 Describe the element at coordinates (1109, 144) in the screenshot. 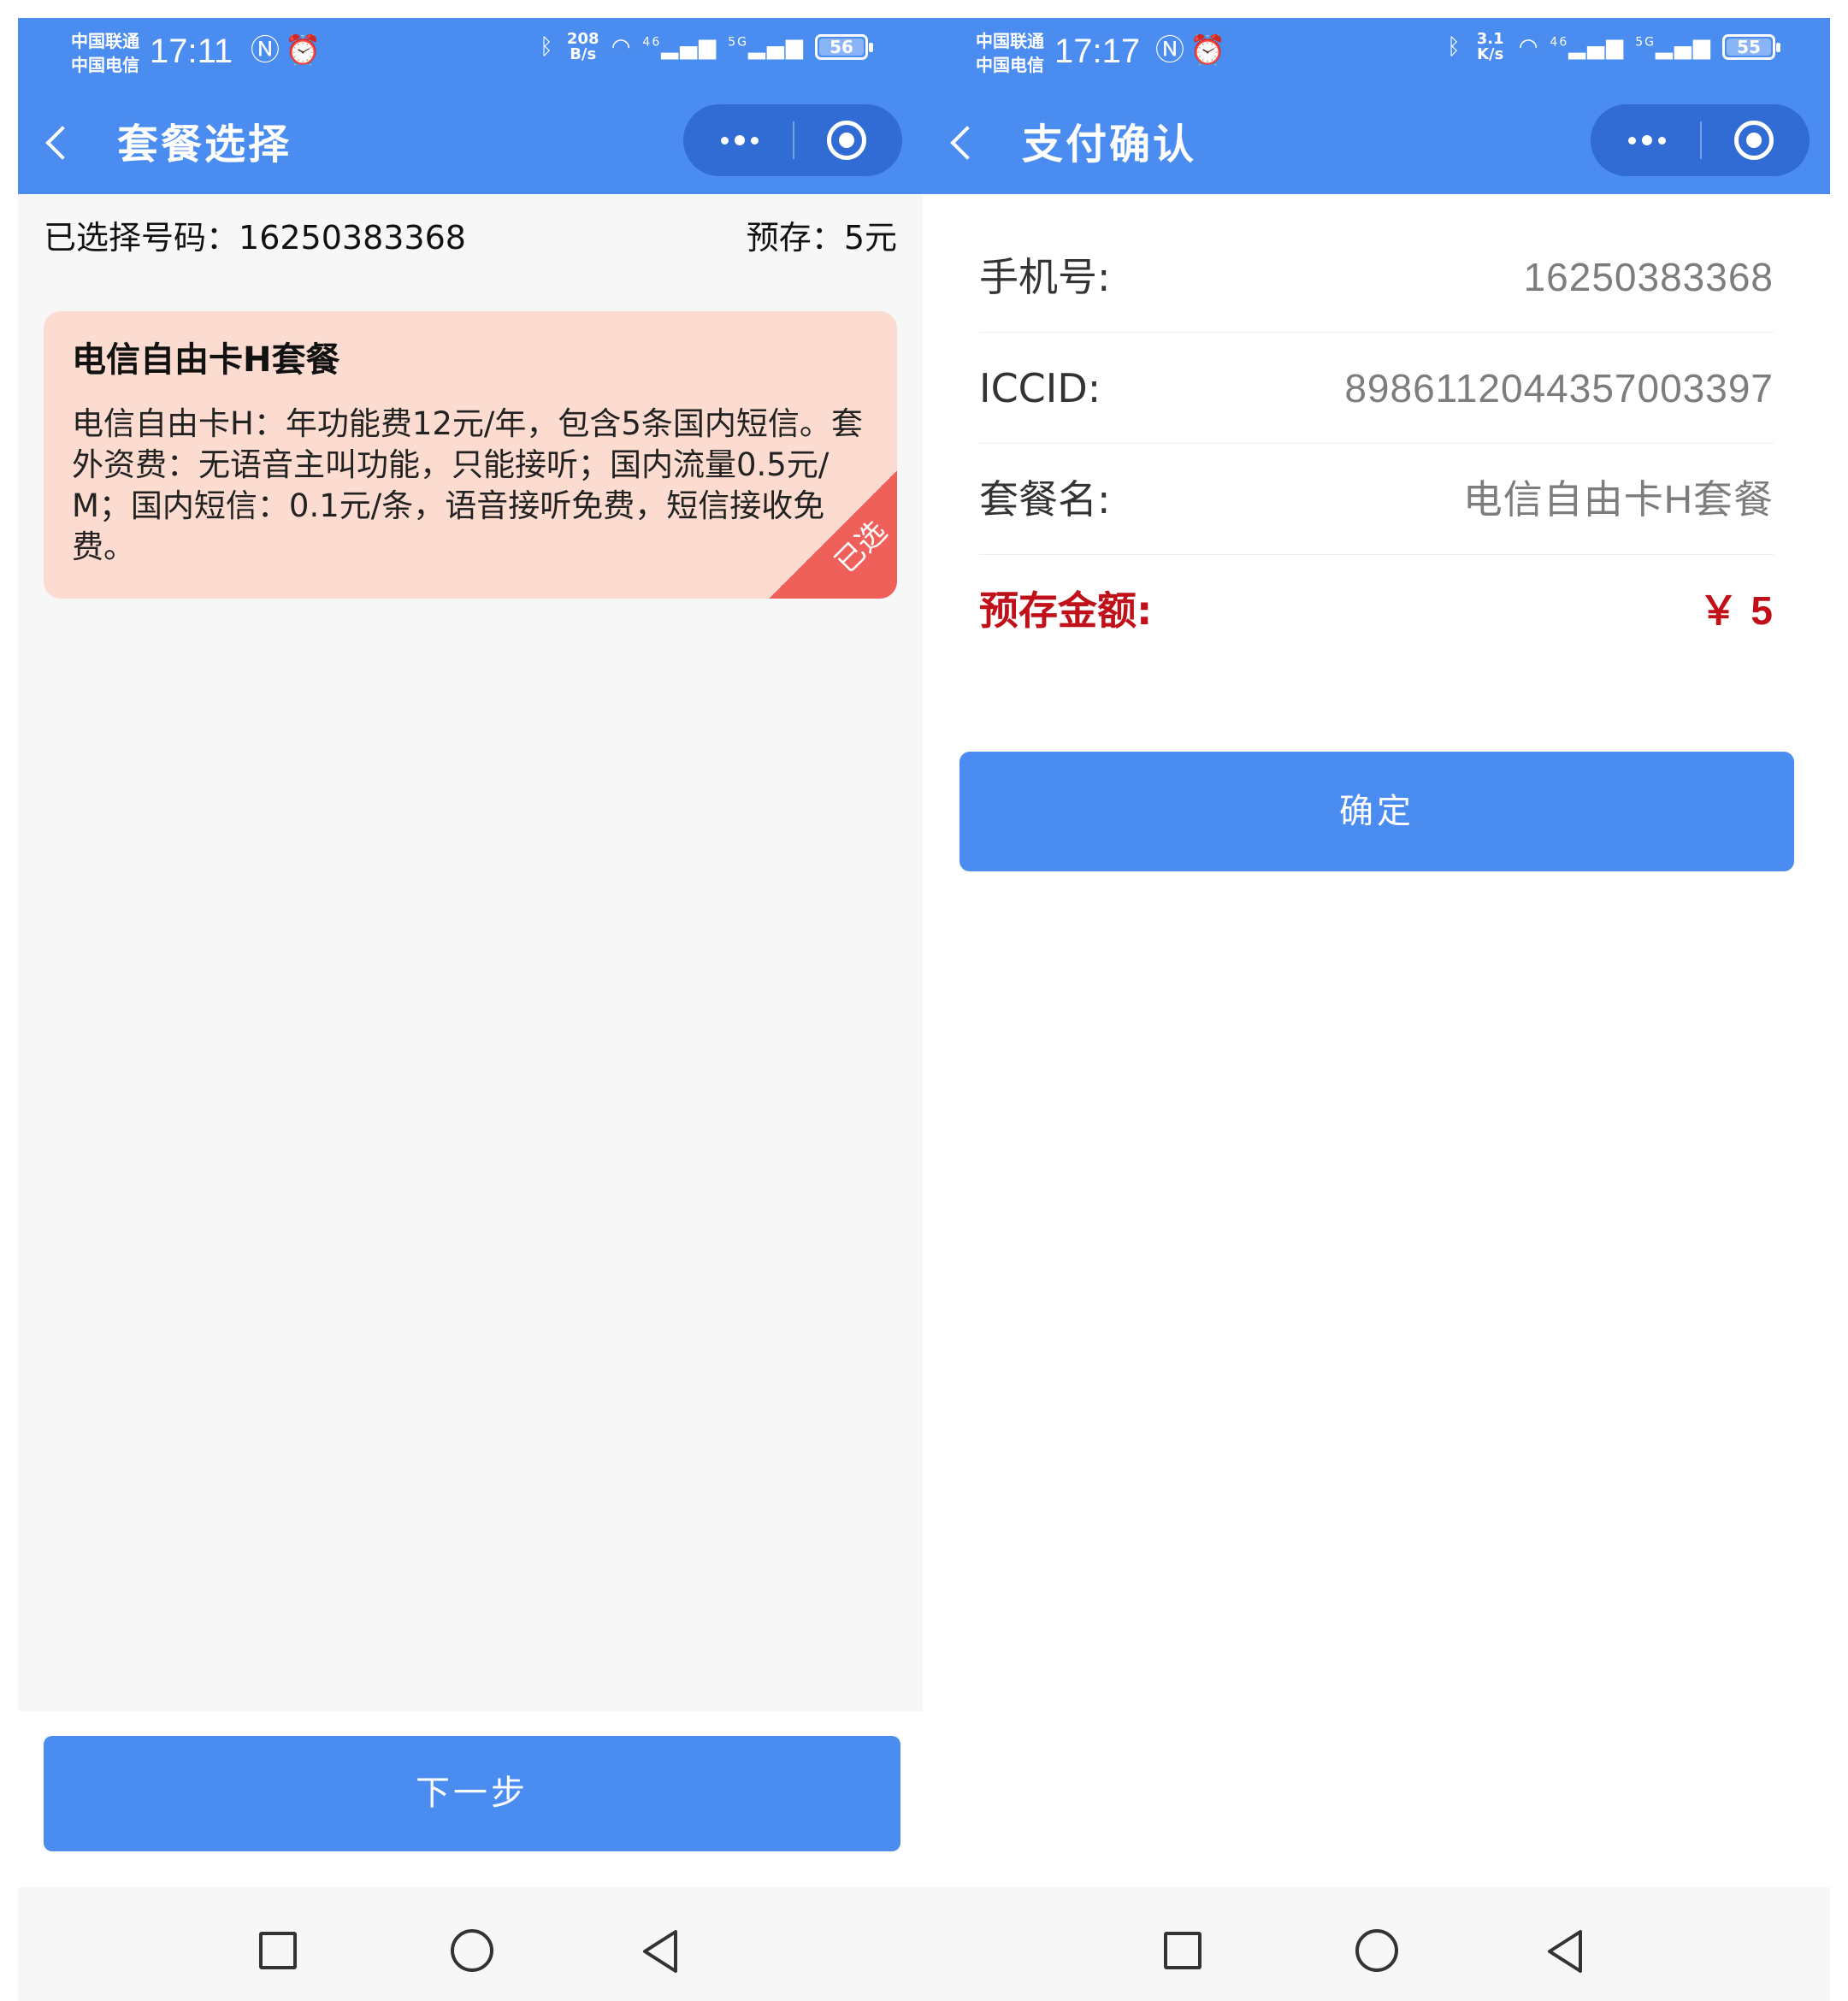

I see `page-title: 支付确认` at that location.